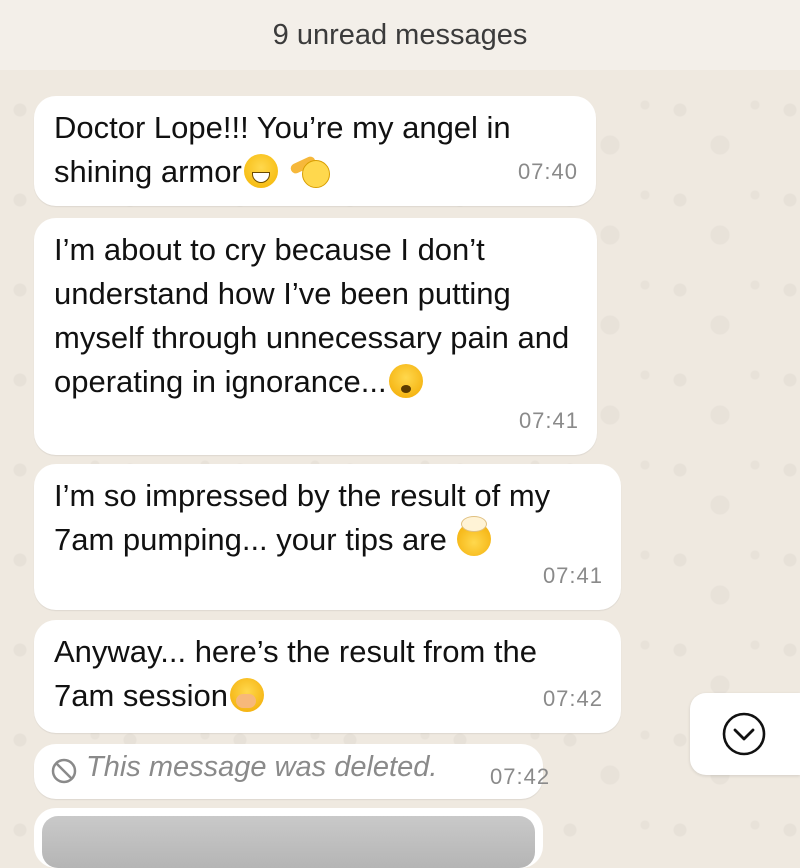 This screenshot has width=800, height=868. I want to click on chevron-down-icon, so click(744, 734).